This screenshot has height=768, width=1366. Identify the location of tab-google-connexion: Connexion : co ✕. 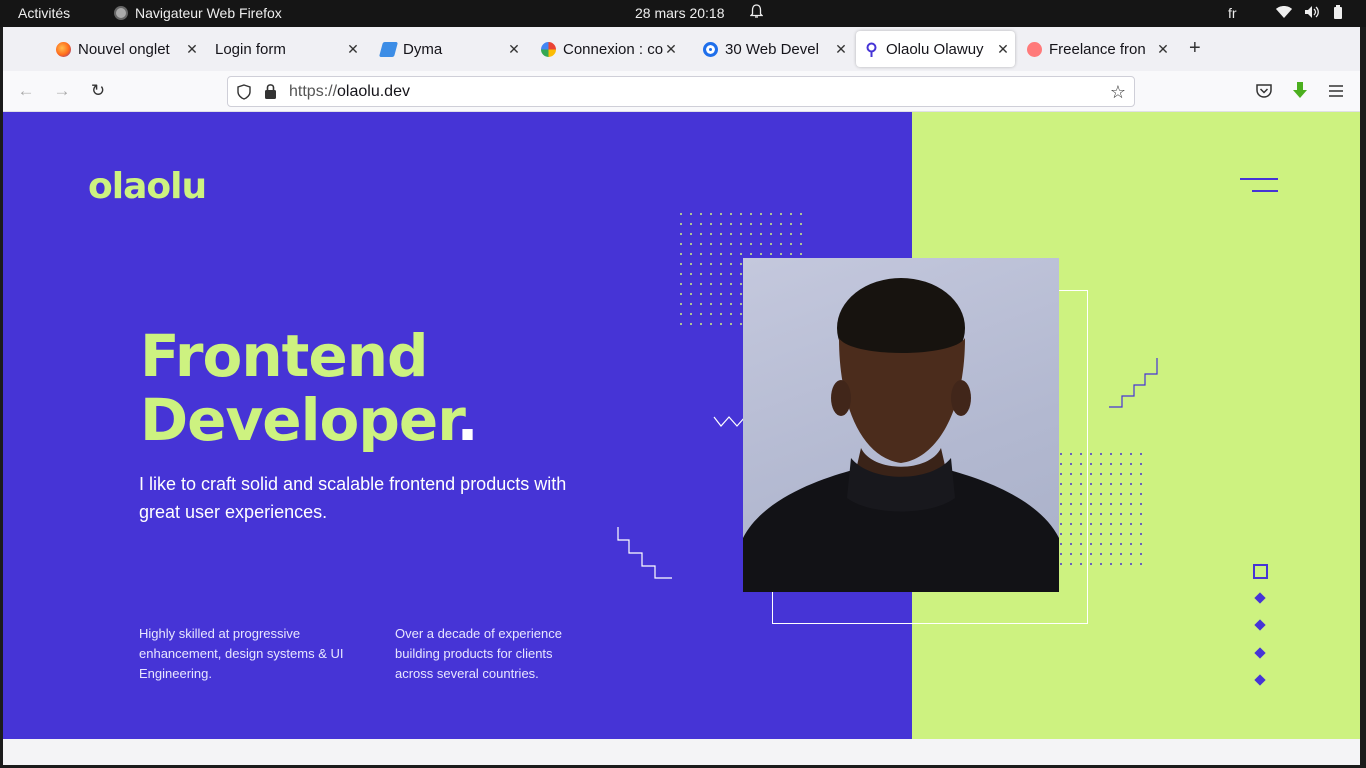
(608, 49).